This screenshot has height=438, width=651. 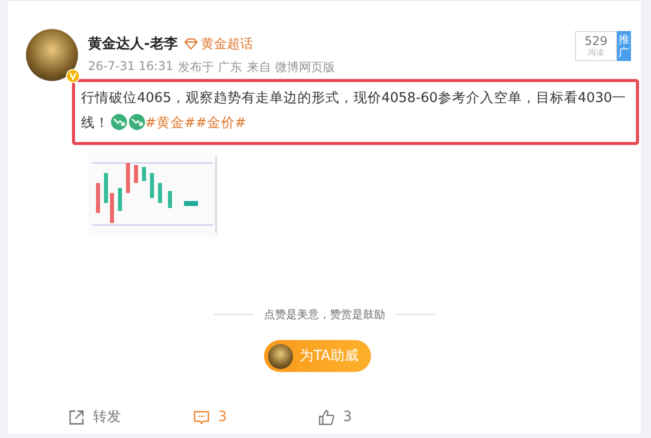 I want to click on avatar, so click(x=52, y=55).